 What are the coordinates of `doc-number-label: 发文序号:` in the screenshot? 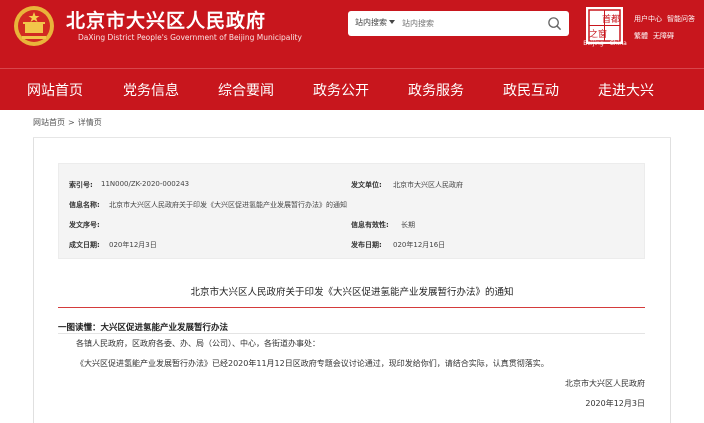 It's located at (84, 225).